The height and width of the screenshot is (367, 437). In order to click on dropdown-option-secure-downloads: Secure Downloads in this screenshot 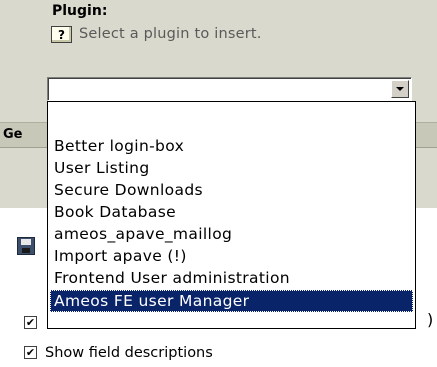, I will do `click(231, 190)`.